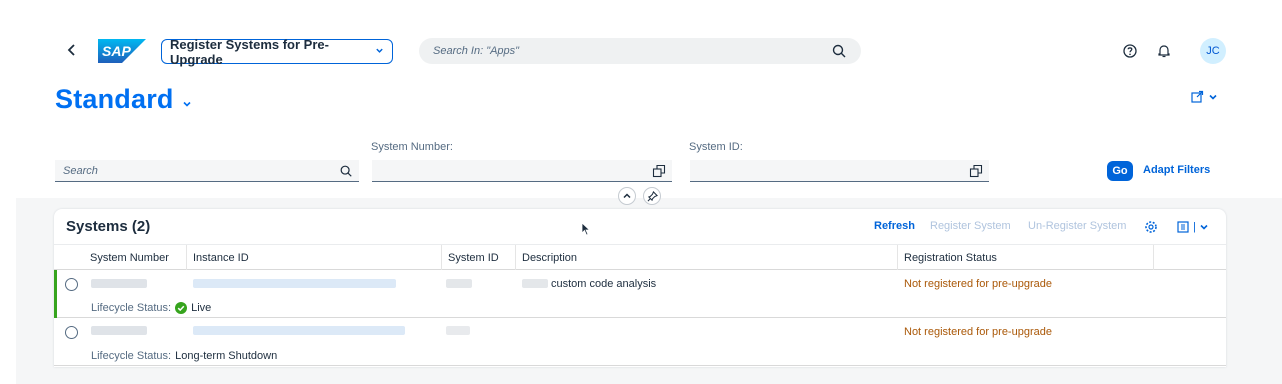 Image resolution: width=1282 pixels, height=384 pixels. Describe the element at coordinates (716, 147) in the screenshot. I see `system-id-label: System ID:` at that location.